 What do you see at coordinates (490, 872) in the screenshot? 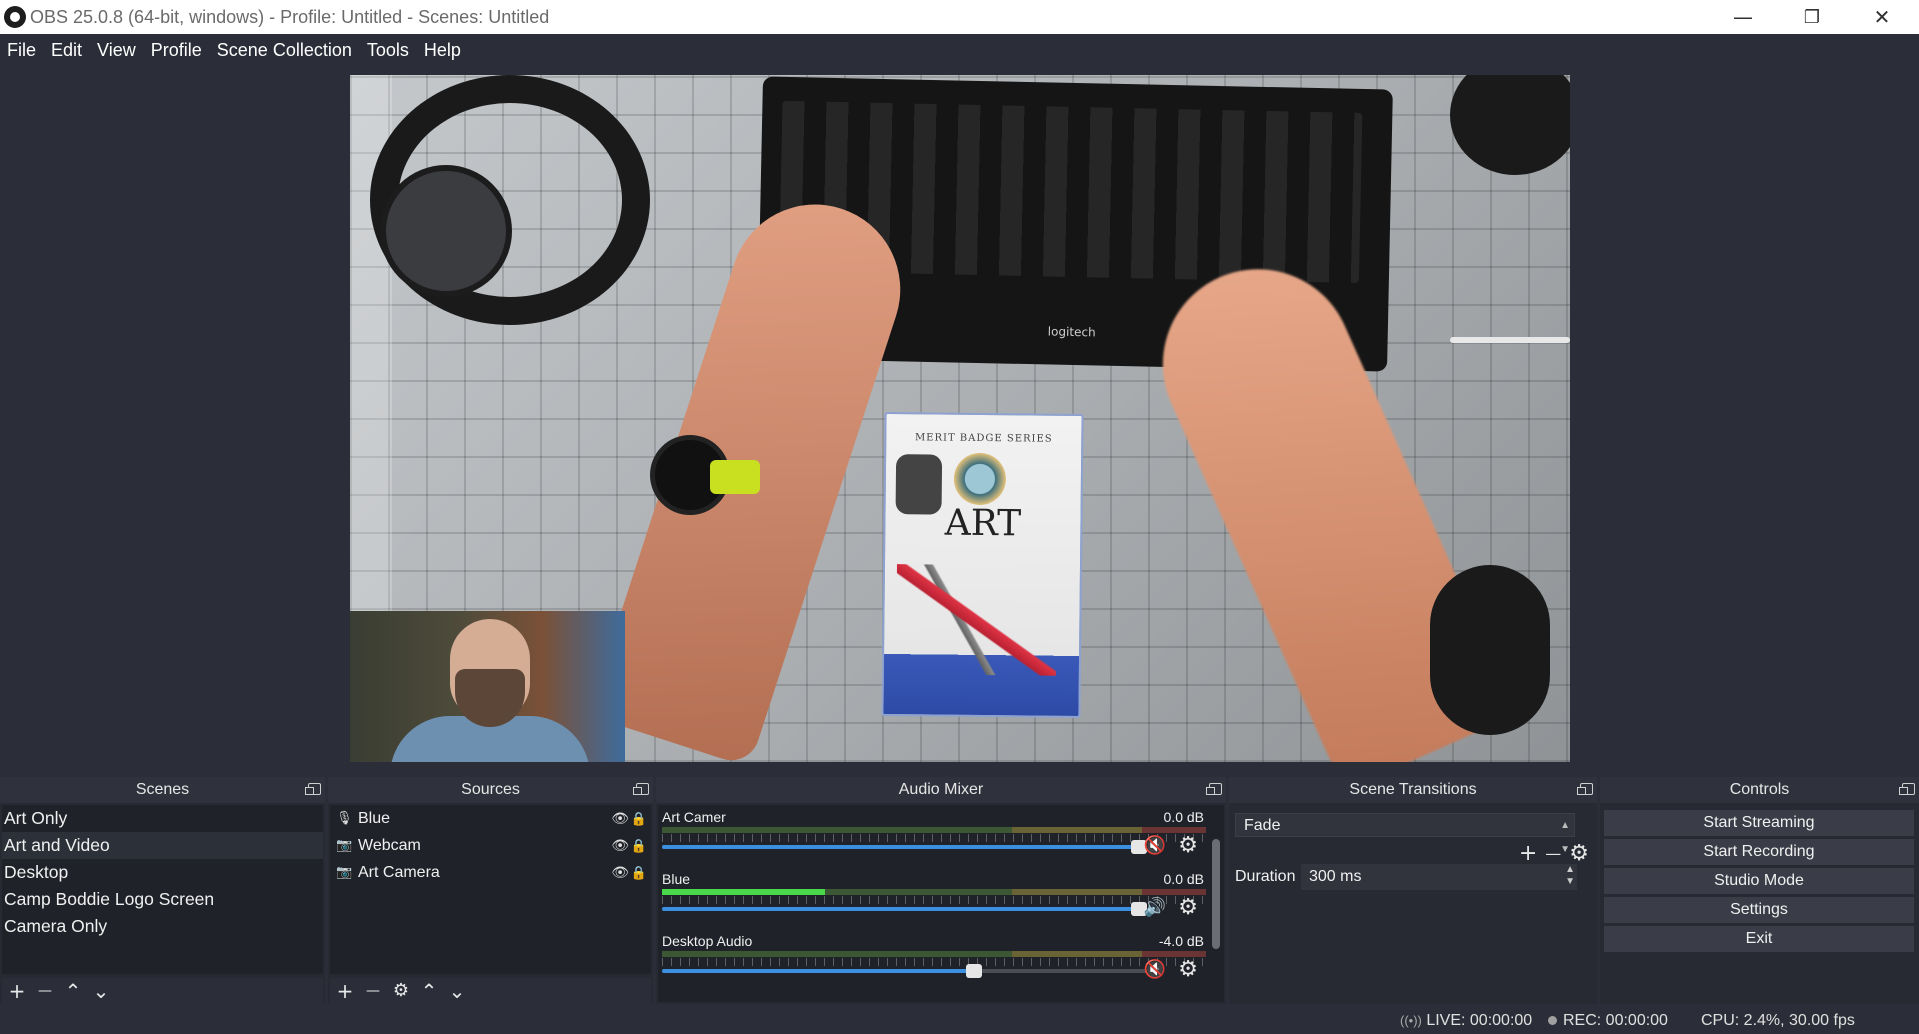
I see `source-item-art-camera: 📷 Art Camera 👁 🔒` at bounding box center [490, 872].